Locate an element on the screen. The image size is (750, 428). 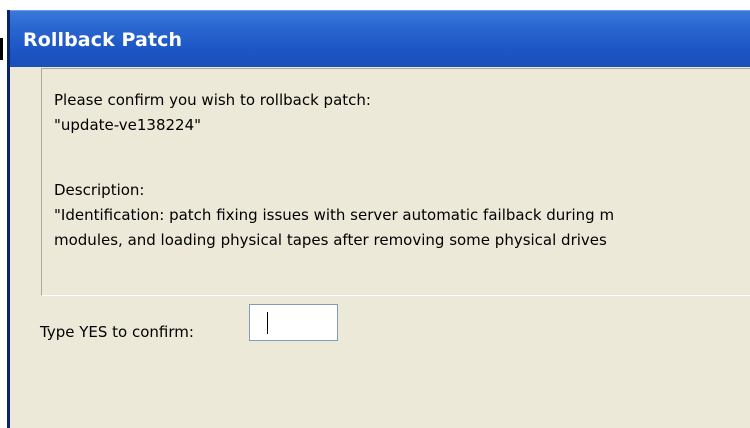
background-window-edge is located at coordinates (1, 49).